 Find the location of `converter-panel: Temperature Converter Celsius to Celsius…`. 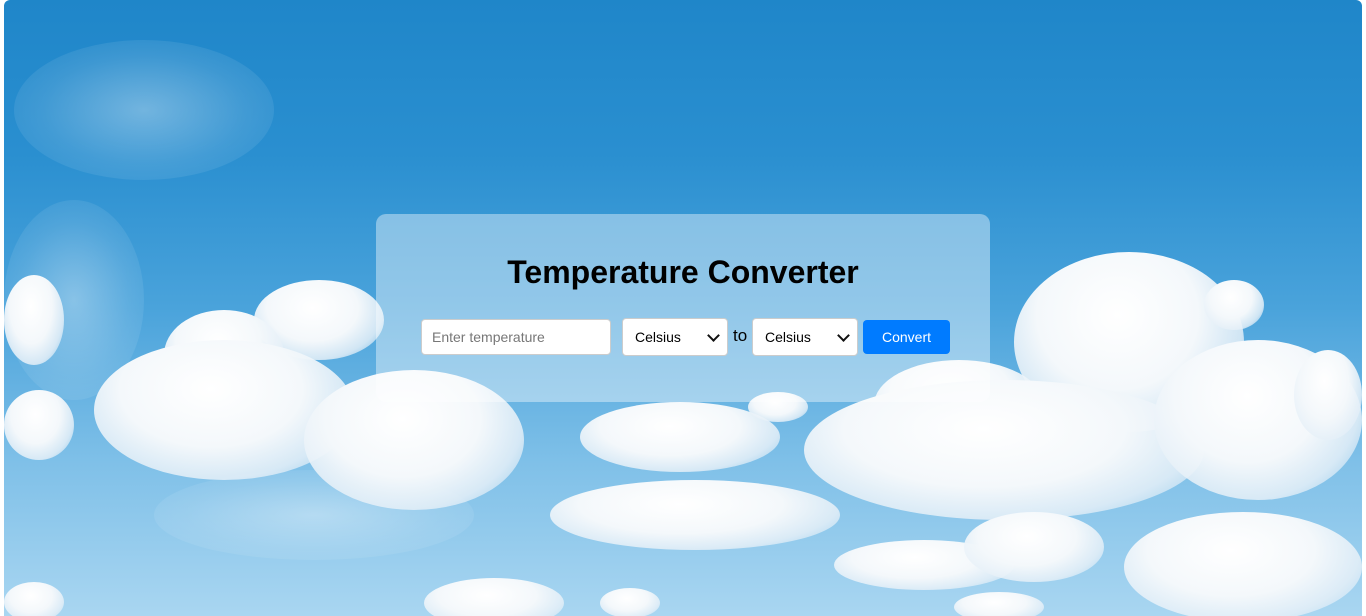

converter-panel: Temperature Converter Celsius to Celsius… is located at coordinates (683, 308).